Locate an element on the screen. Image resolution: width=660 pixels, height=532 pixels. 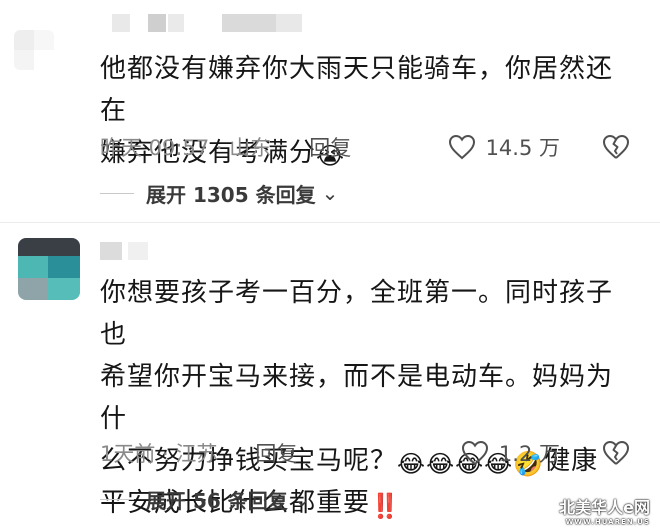
expand-replies-button: 展开 56 条回复 ⌄ is located at coordinates (205, 499).